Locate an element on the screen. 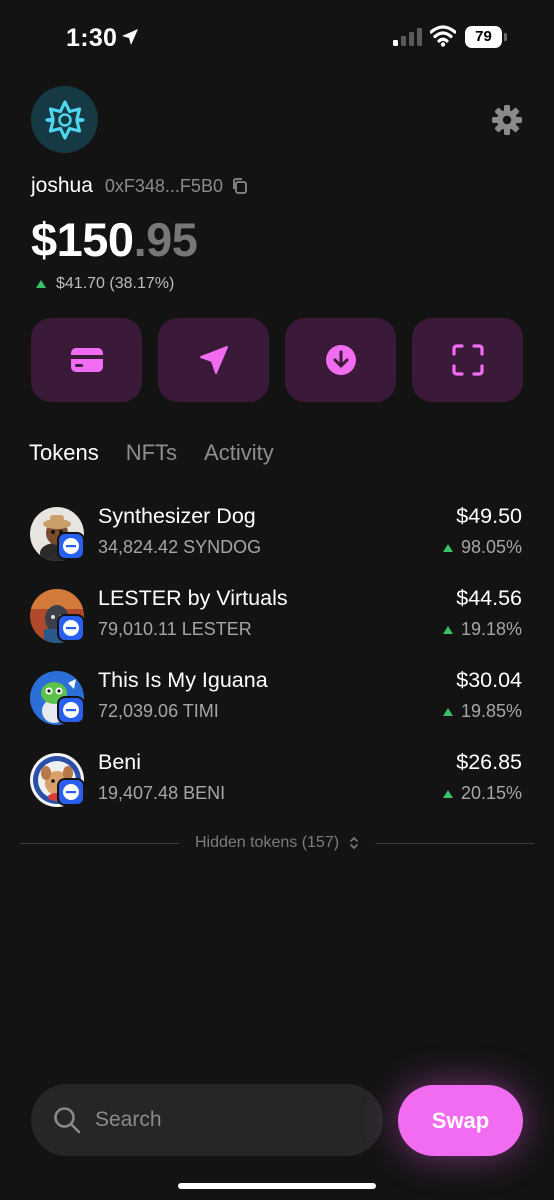 This screenshot has width=554, height=1200. search-icon is located at coordinates (67, 1120).